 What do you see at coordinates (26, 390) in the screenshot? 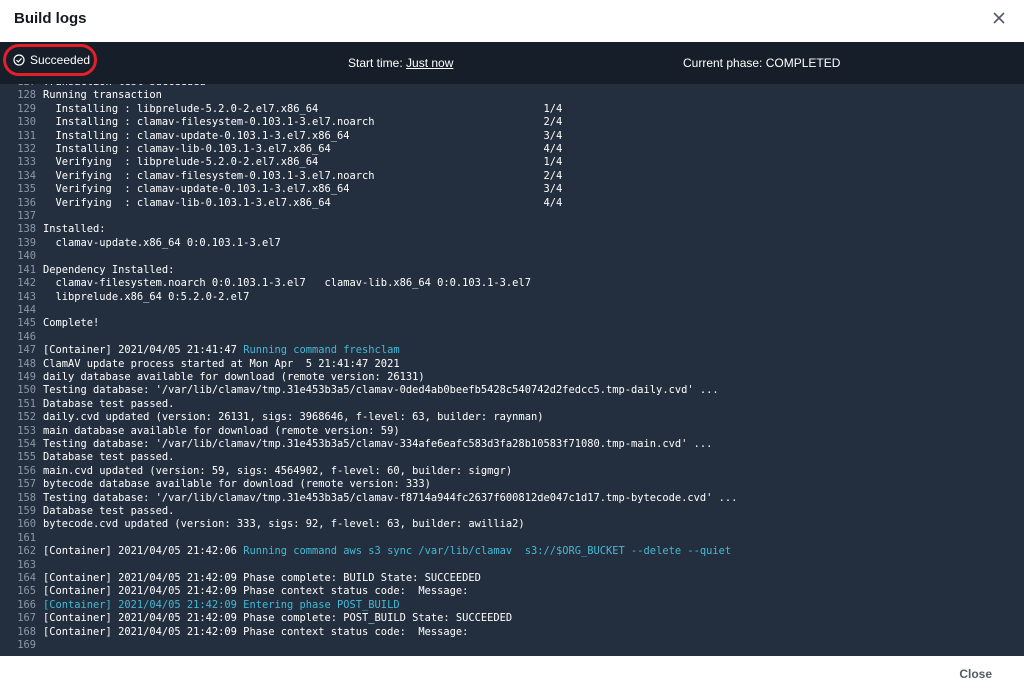
I see `line-number: 150` at bounding box center [26, 390].